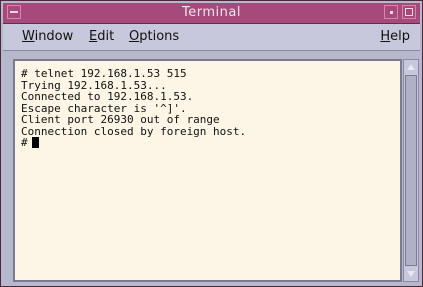 The height and width of the screenshot is (287, 423). Describe the element at coordinates (104, 73) in the screenshot. I see `terminal-line: # telnet 192.168.1.53 515` at that location.